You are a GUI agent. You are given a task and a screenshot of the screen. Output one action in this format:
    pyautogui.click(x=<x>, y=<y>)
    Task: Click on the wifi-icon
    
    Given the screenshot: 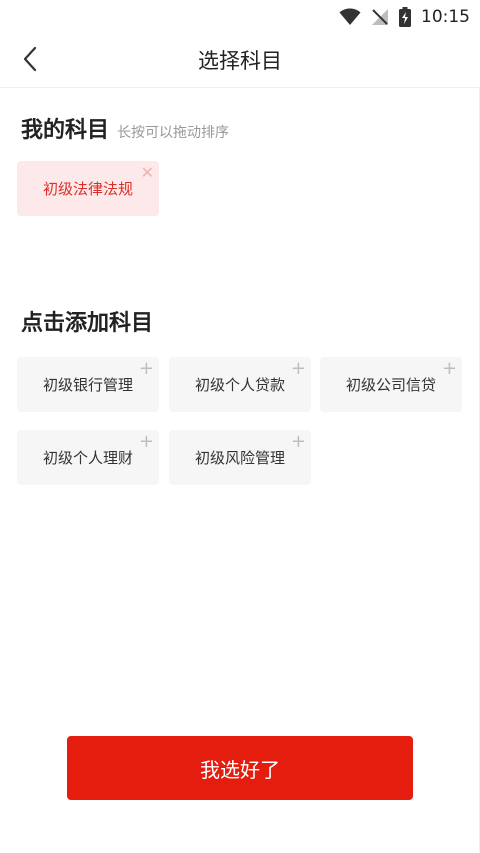 What is the action you would take?
    pyautogui.click(x=350, y=17)
    